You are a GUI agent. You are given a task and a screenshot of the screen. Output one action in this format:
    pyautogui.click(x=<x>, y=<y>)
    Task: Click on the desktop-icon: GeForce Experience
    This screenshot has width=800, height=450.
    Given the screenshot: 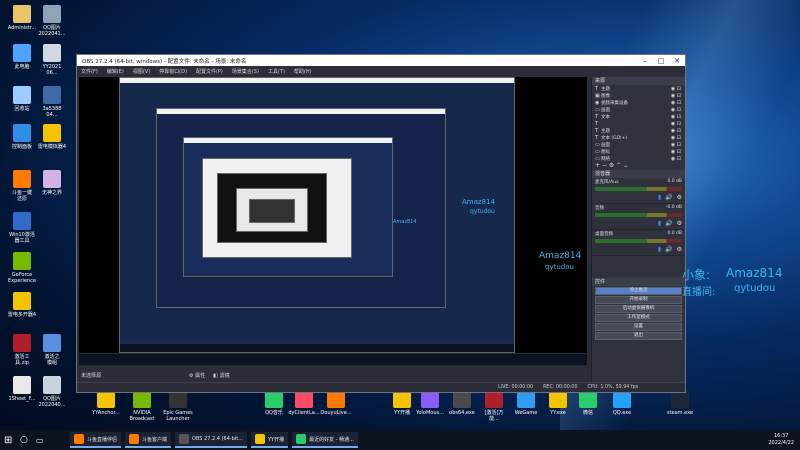 What is the action you would take?
    pyautogui.click(x=22, y=268)
    